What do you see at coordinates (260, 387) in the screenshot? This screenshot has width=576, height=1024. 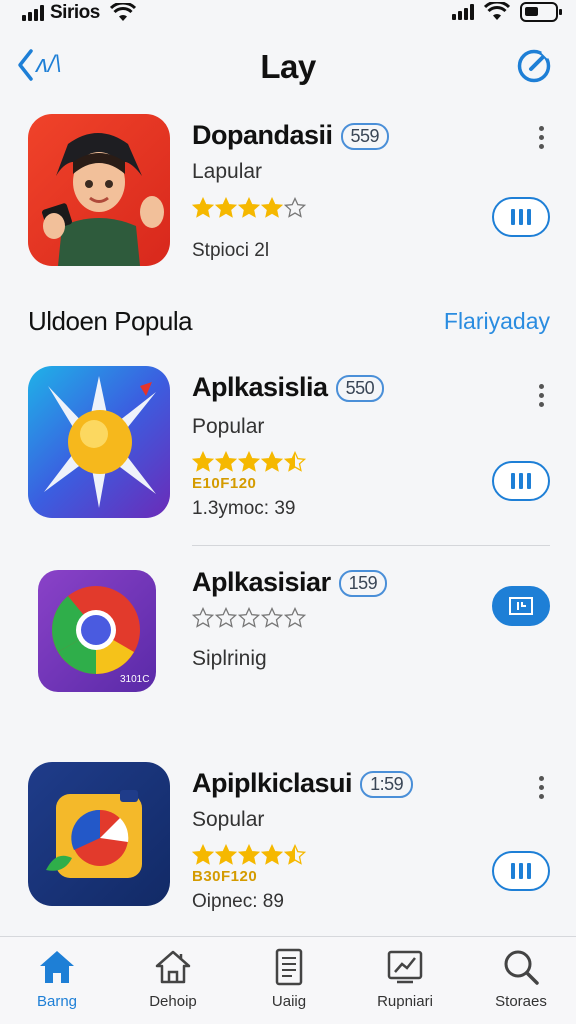 I see `app-name-text: Aplkasislia` at bounding box center [260, 387].